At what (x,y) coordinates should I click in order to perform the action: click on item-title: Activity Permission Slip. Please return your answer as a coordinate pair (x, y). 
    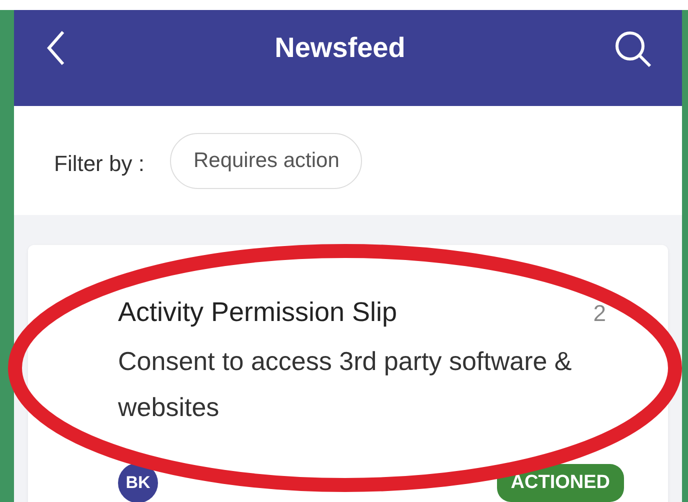
    Looking at the image, I should click on (258, 312).